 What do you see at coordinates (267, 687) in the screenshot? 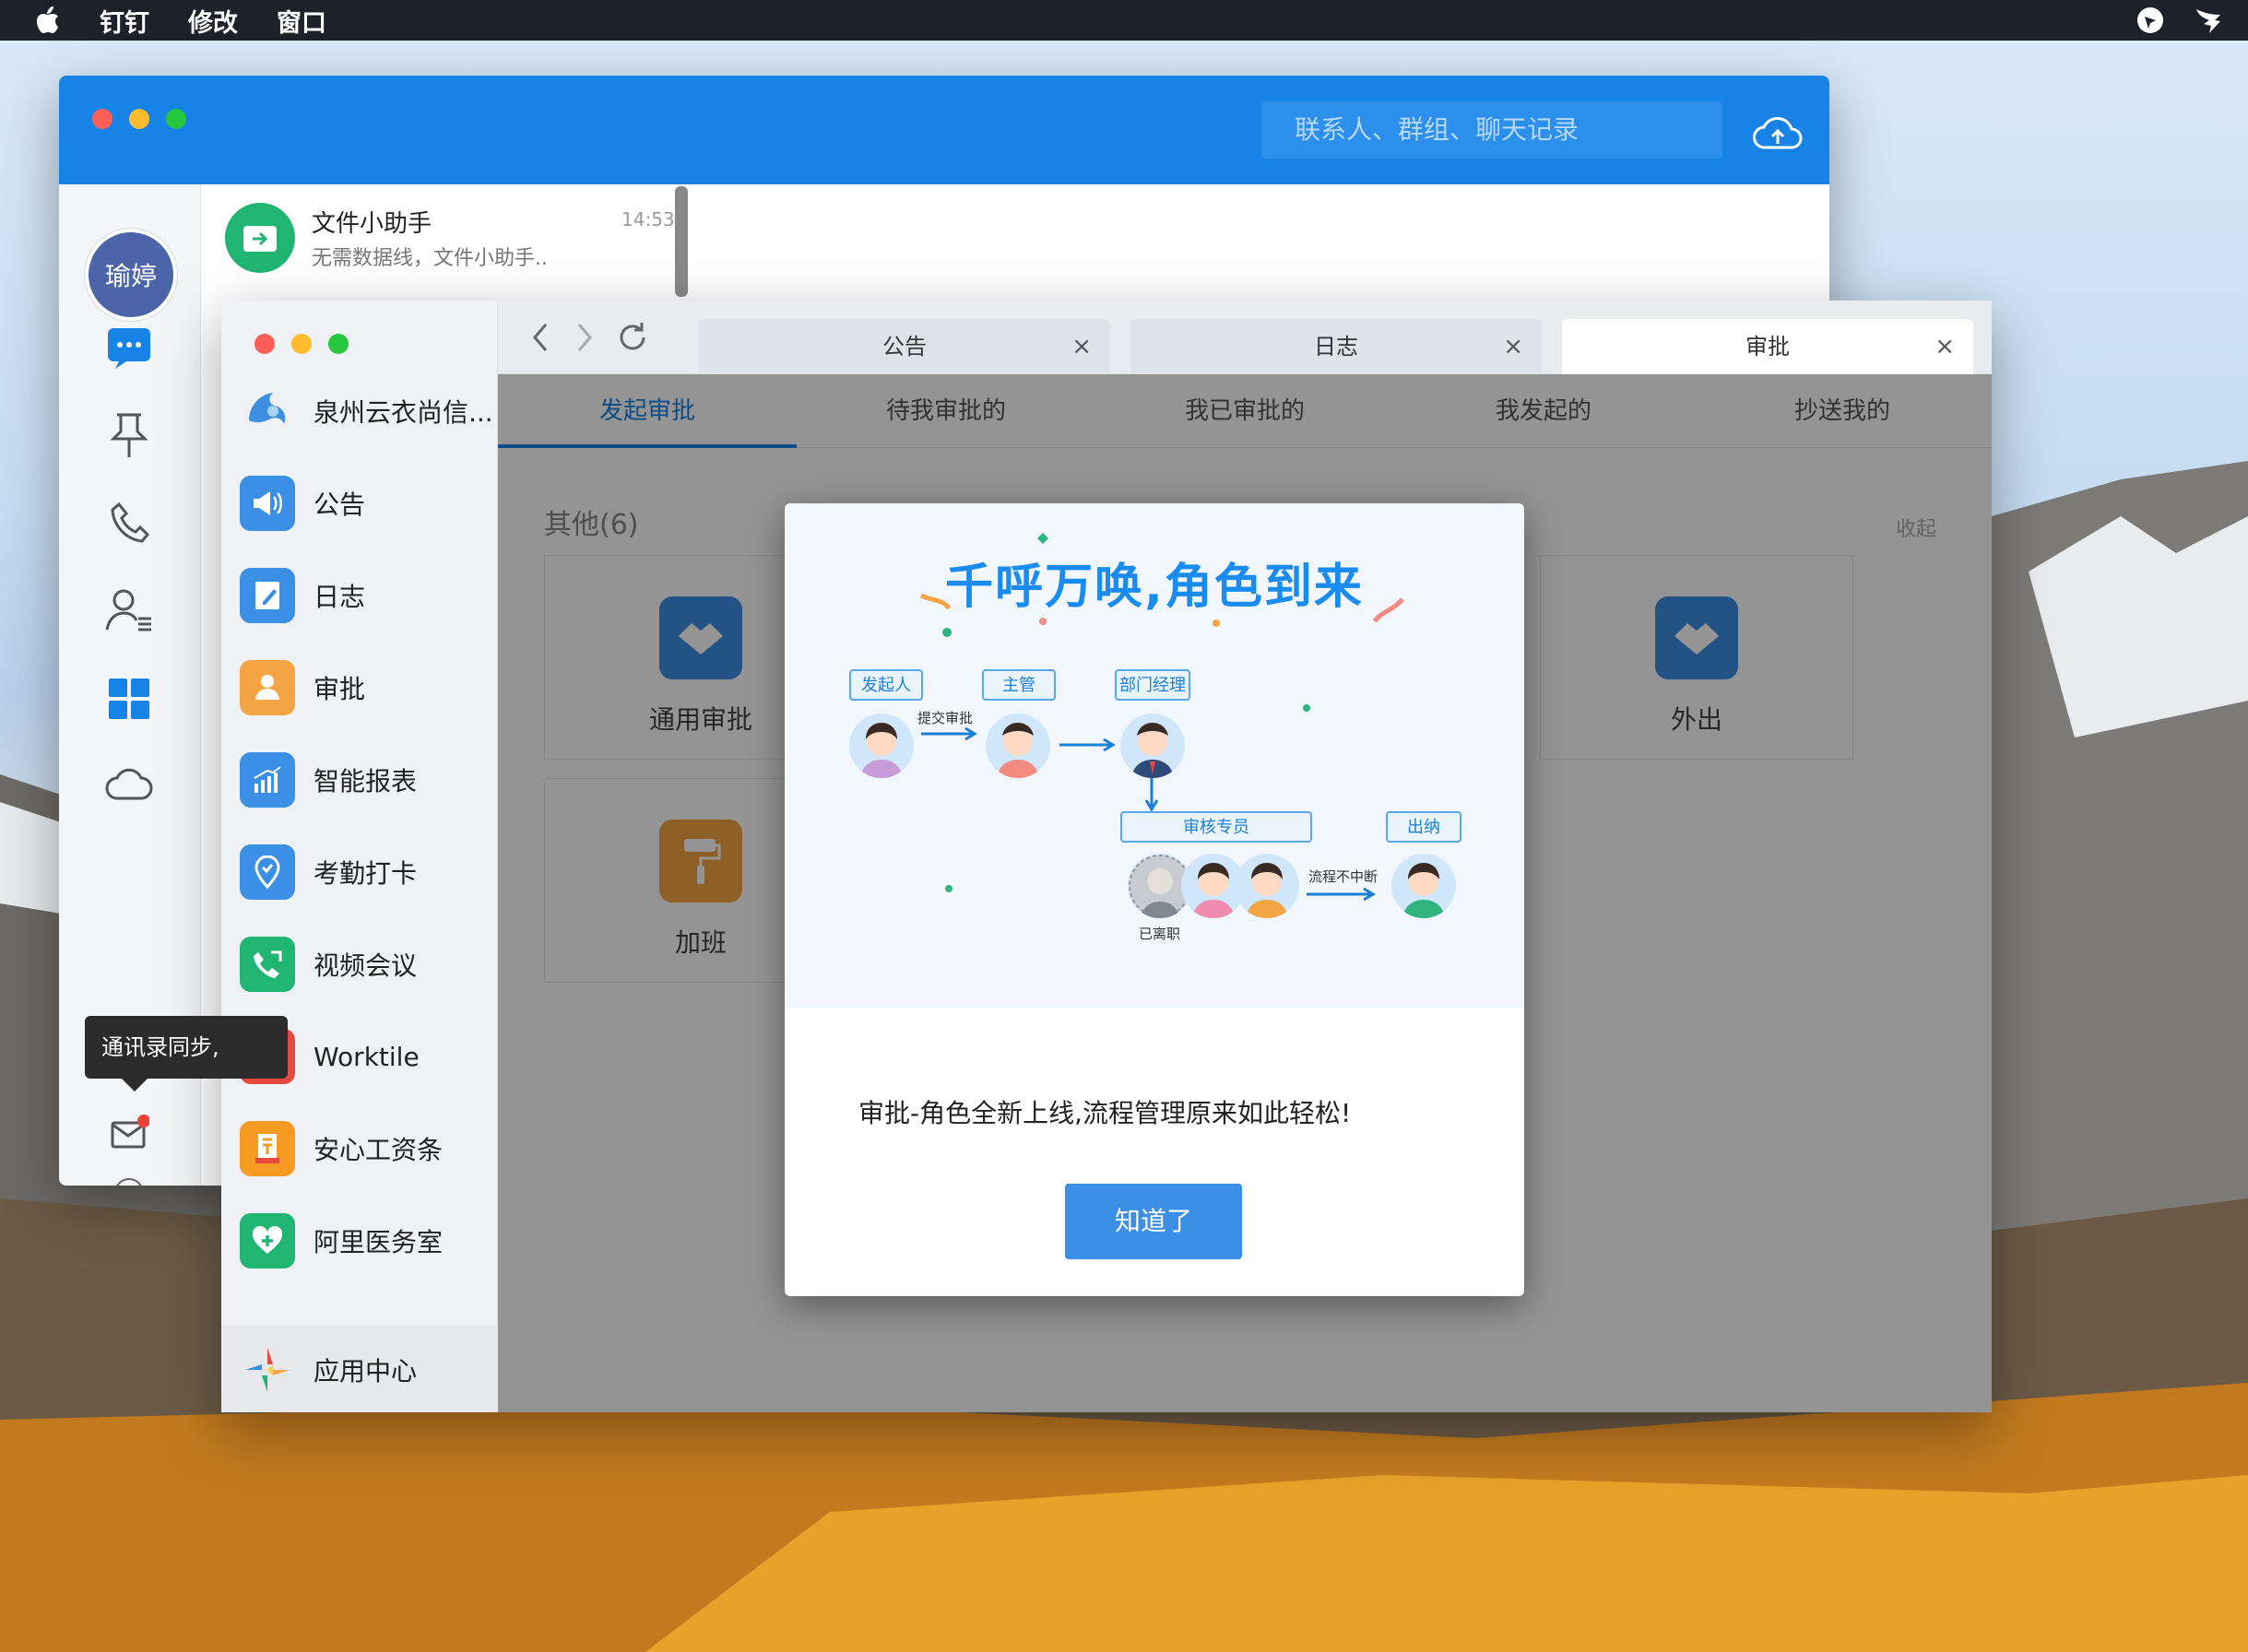
I see `approval-person-icon` at bounding box center [267, 687].